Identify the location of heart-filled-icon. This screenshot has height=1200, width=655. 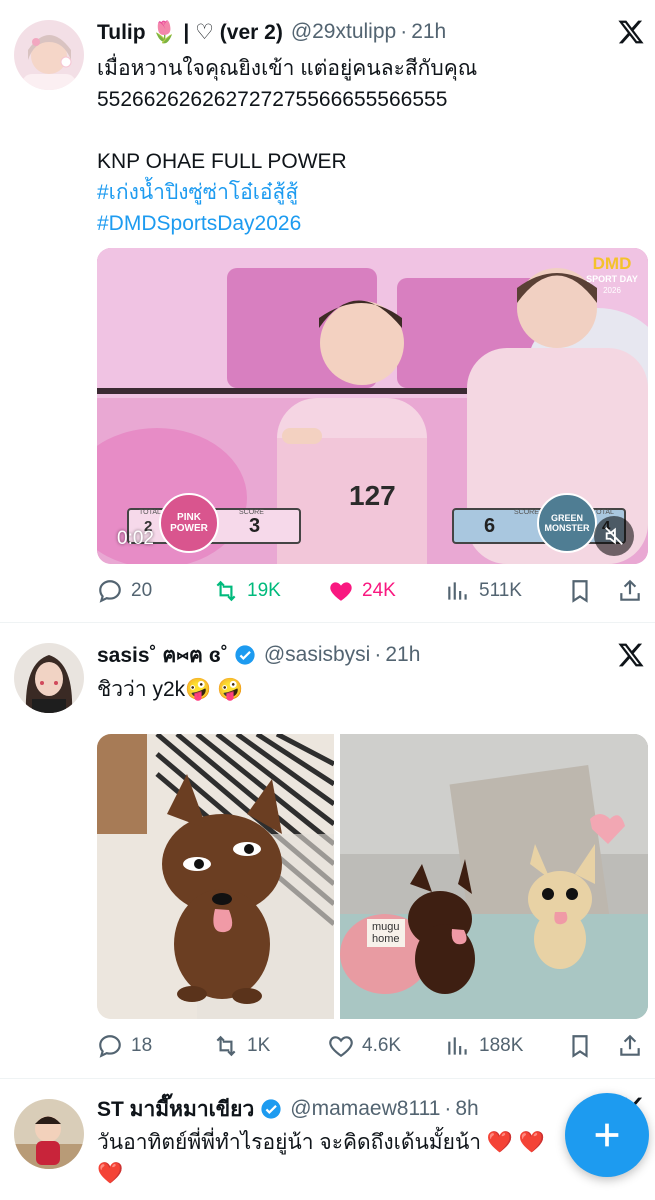
(341, 591).